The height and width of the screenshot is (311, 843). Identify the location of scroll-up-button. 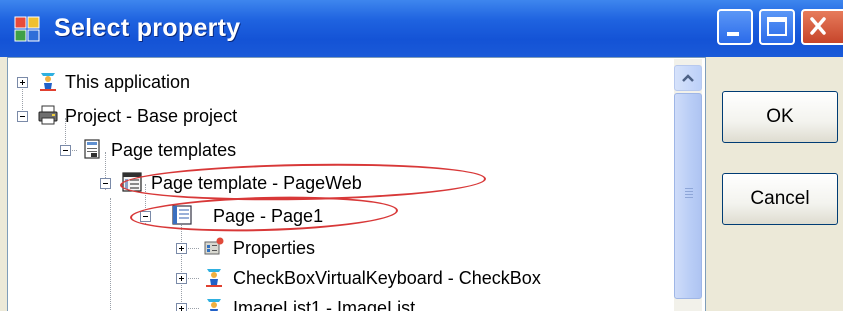
(688, 78).